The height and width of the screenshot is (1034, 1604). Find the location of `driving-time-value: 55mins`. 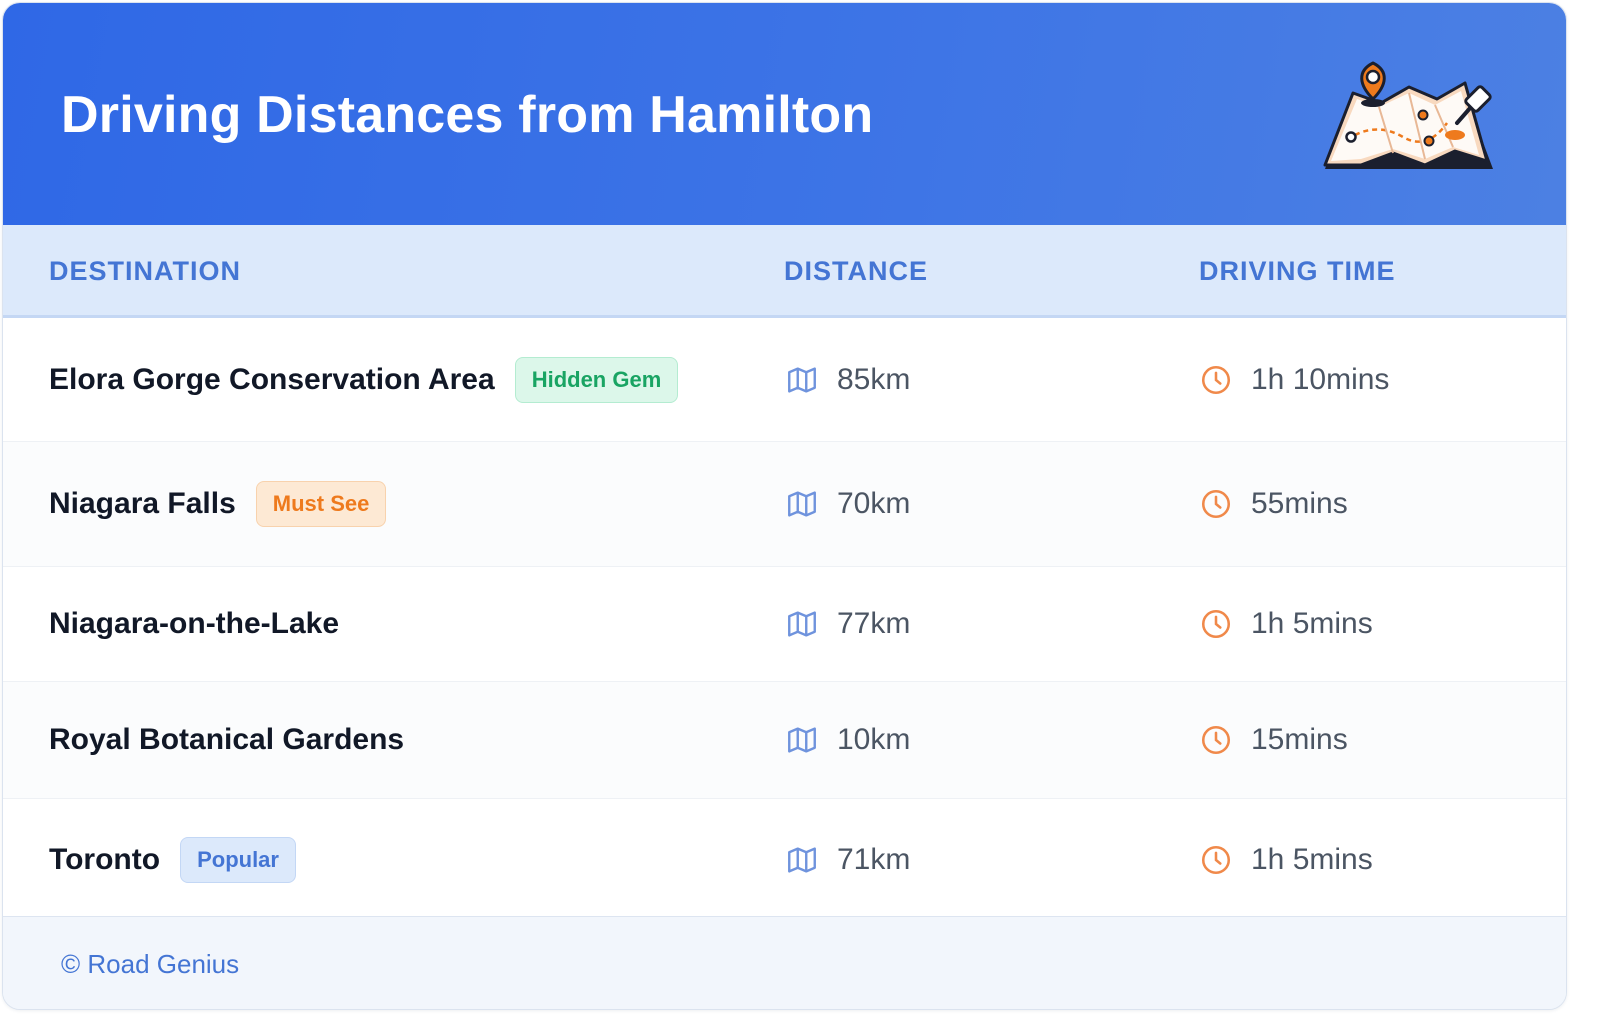

driving-time-value: 55mins is located at coordinates (1299, 503).